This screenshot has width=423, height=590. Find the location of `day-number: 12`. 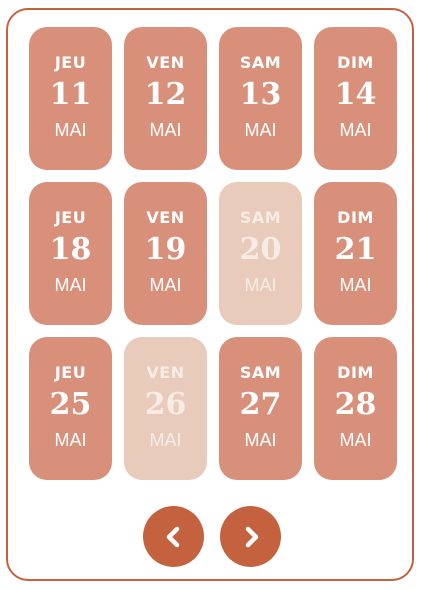

day-number: 12 is located at coordinates (165, 94).